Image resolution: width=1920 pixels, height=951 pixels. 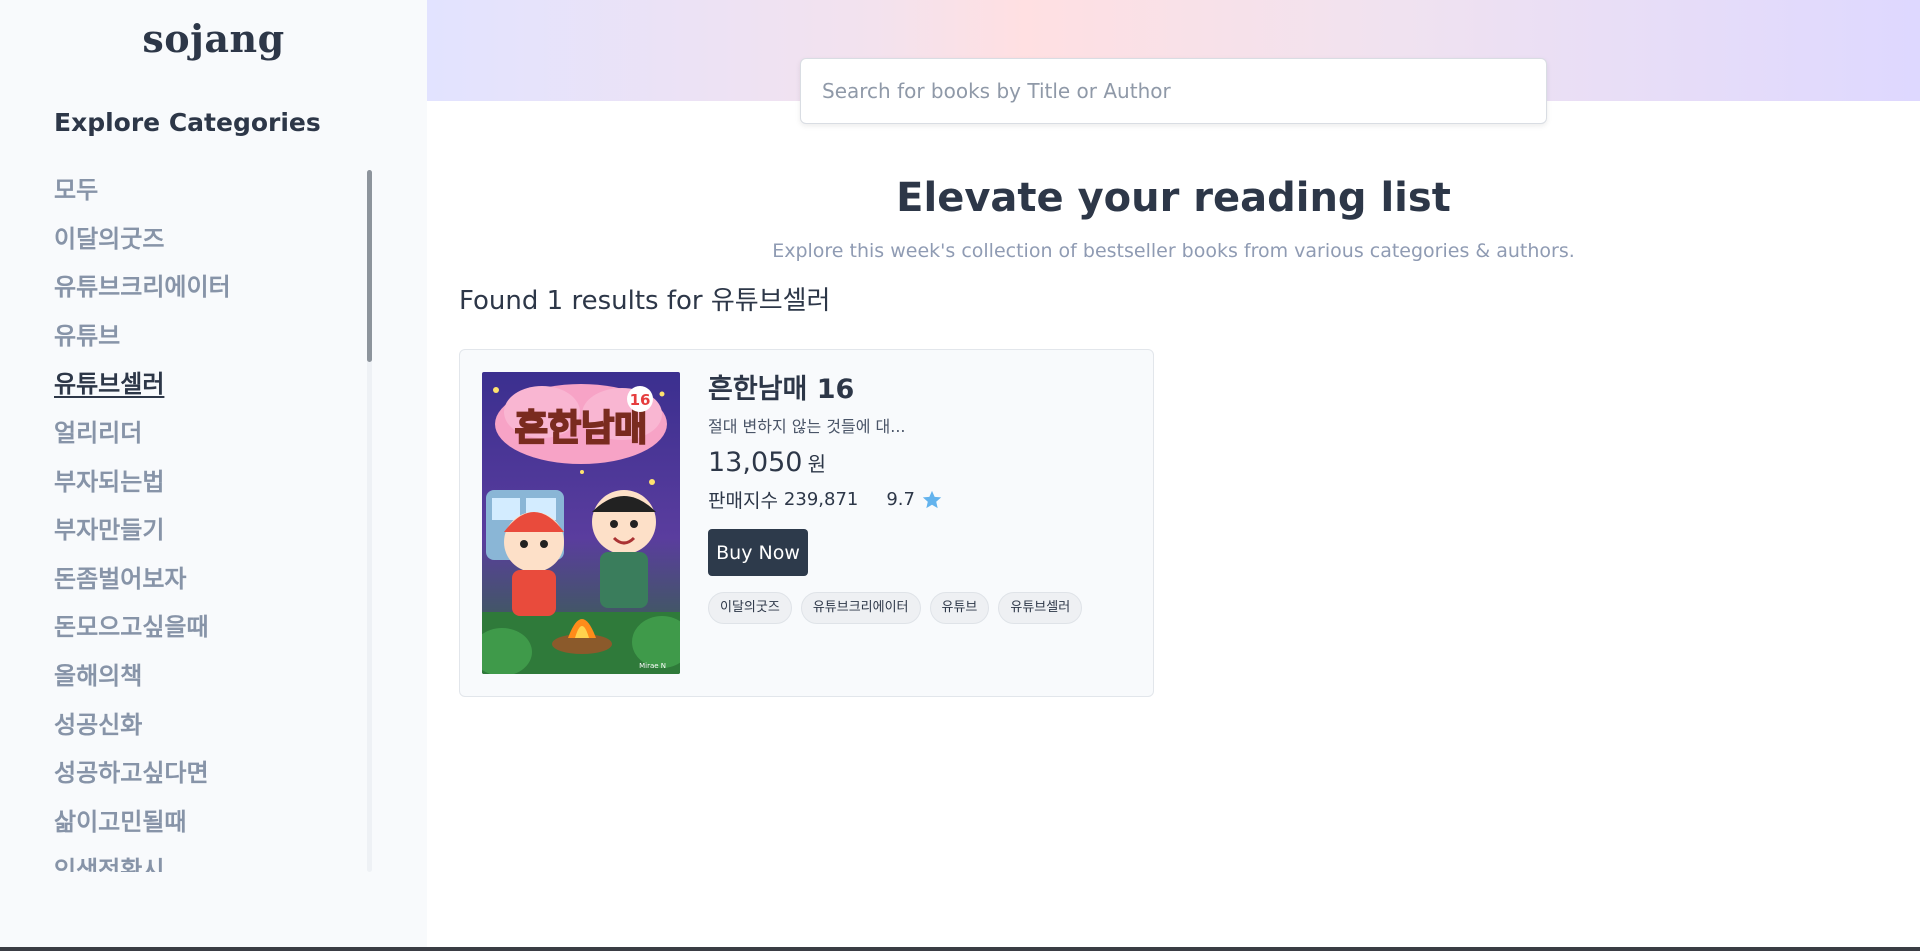 I want to click on buy-now-button: Buy Now, so click(x=758, y=552).